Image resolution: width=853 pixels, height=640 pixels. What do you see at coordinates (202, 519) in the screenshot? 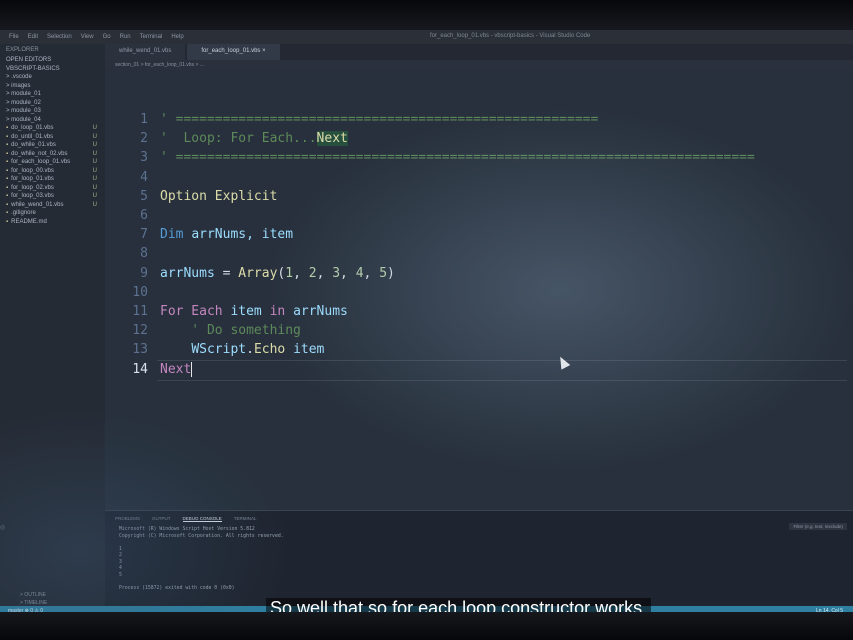
I see `panel-tab: DEBUG CONSOLE` at bounding box center [202, 519].